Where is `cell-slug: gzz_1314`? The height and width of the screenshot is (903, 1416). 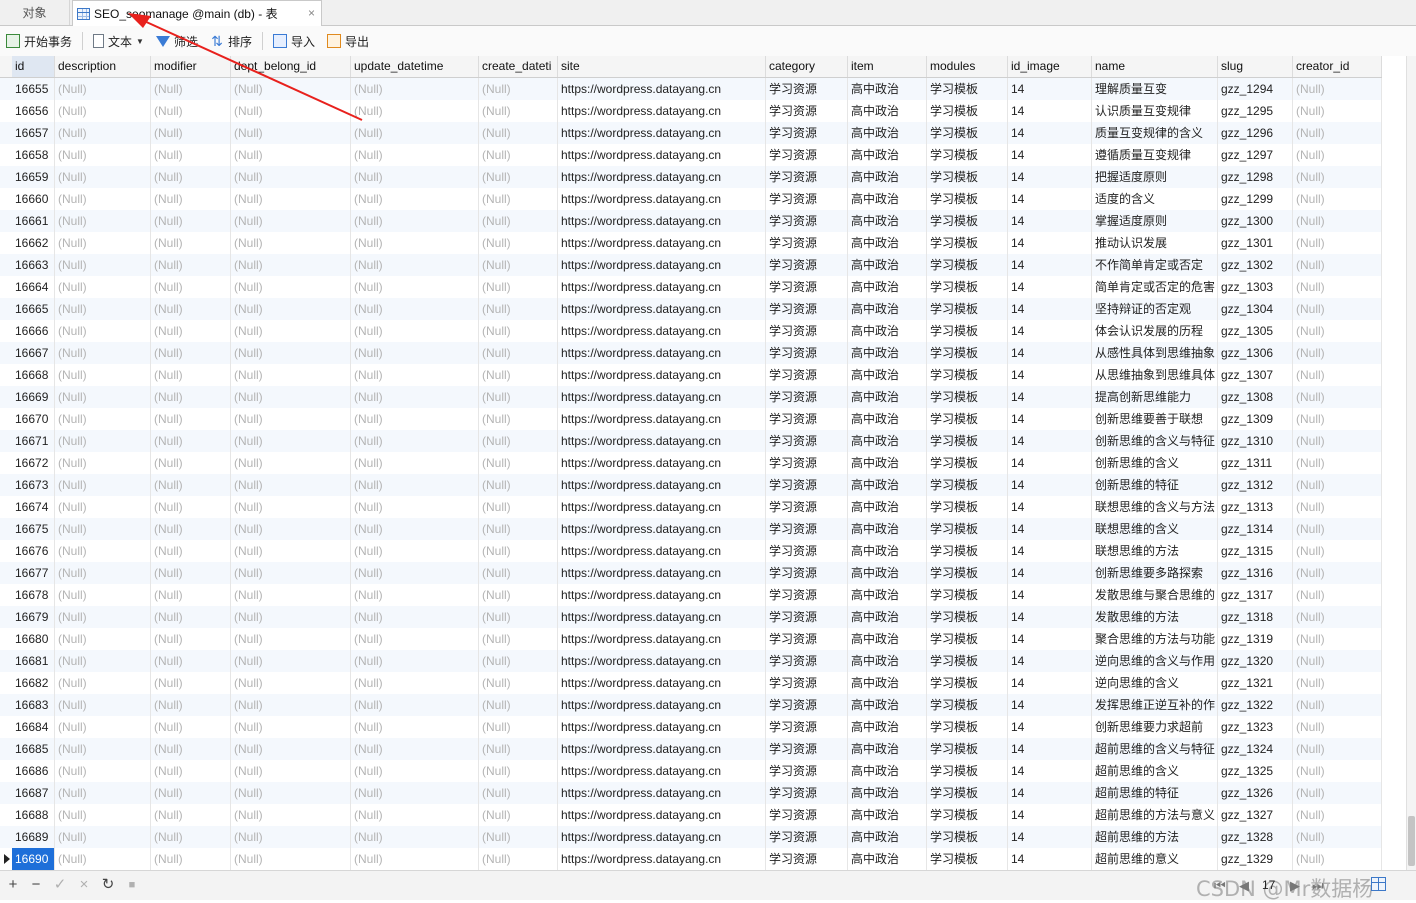
cell-slug: gzz_1314 is located at coordinates (1255, 529).